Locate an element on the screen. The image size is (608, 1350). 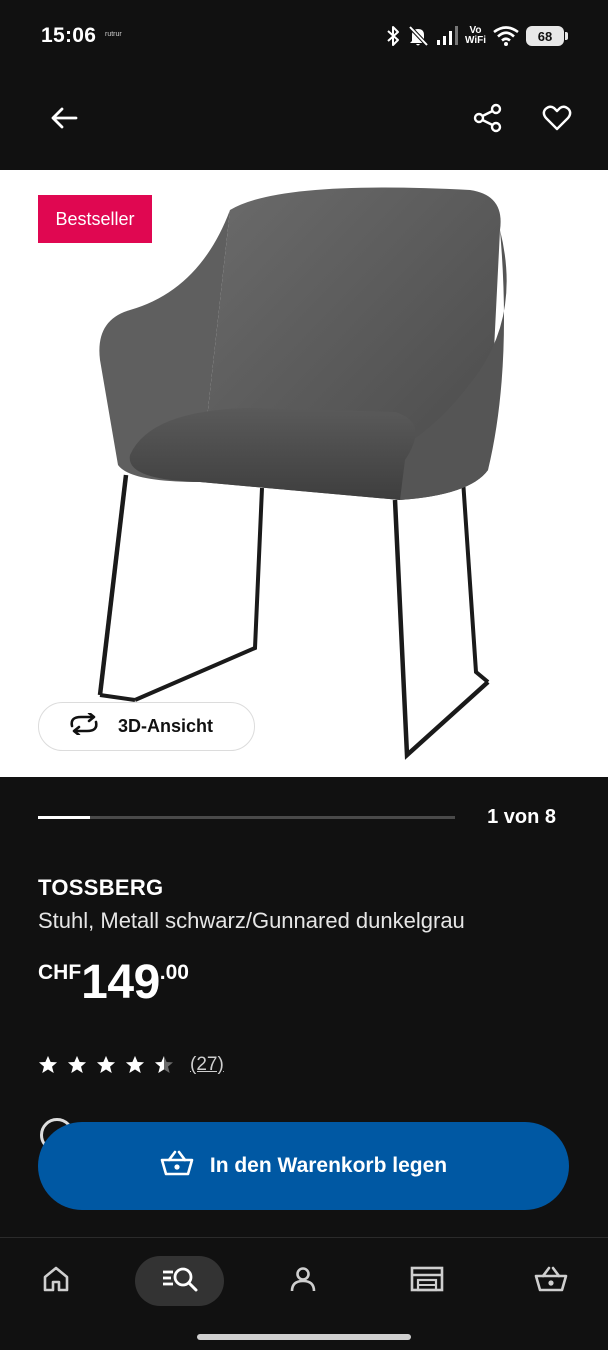
signal-icon is located at coordinates (447, 36).